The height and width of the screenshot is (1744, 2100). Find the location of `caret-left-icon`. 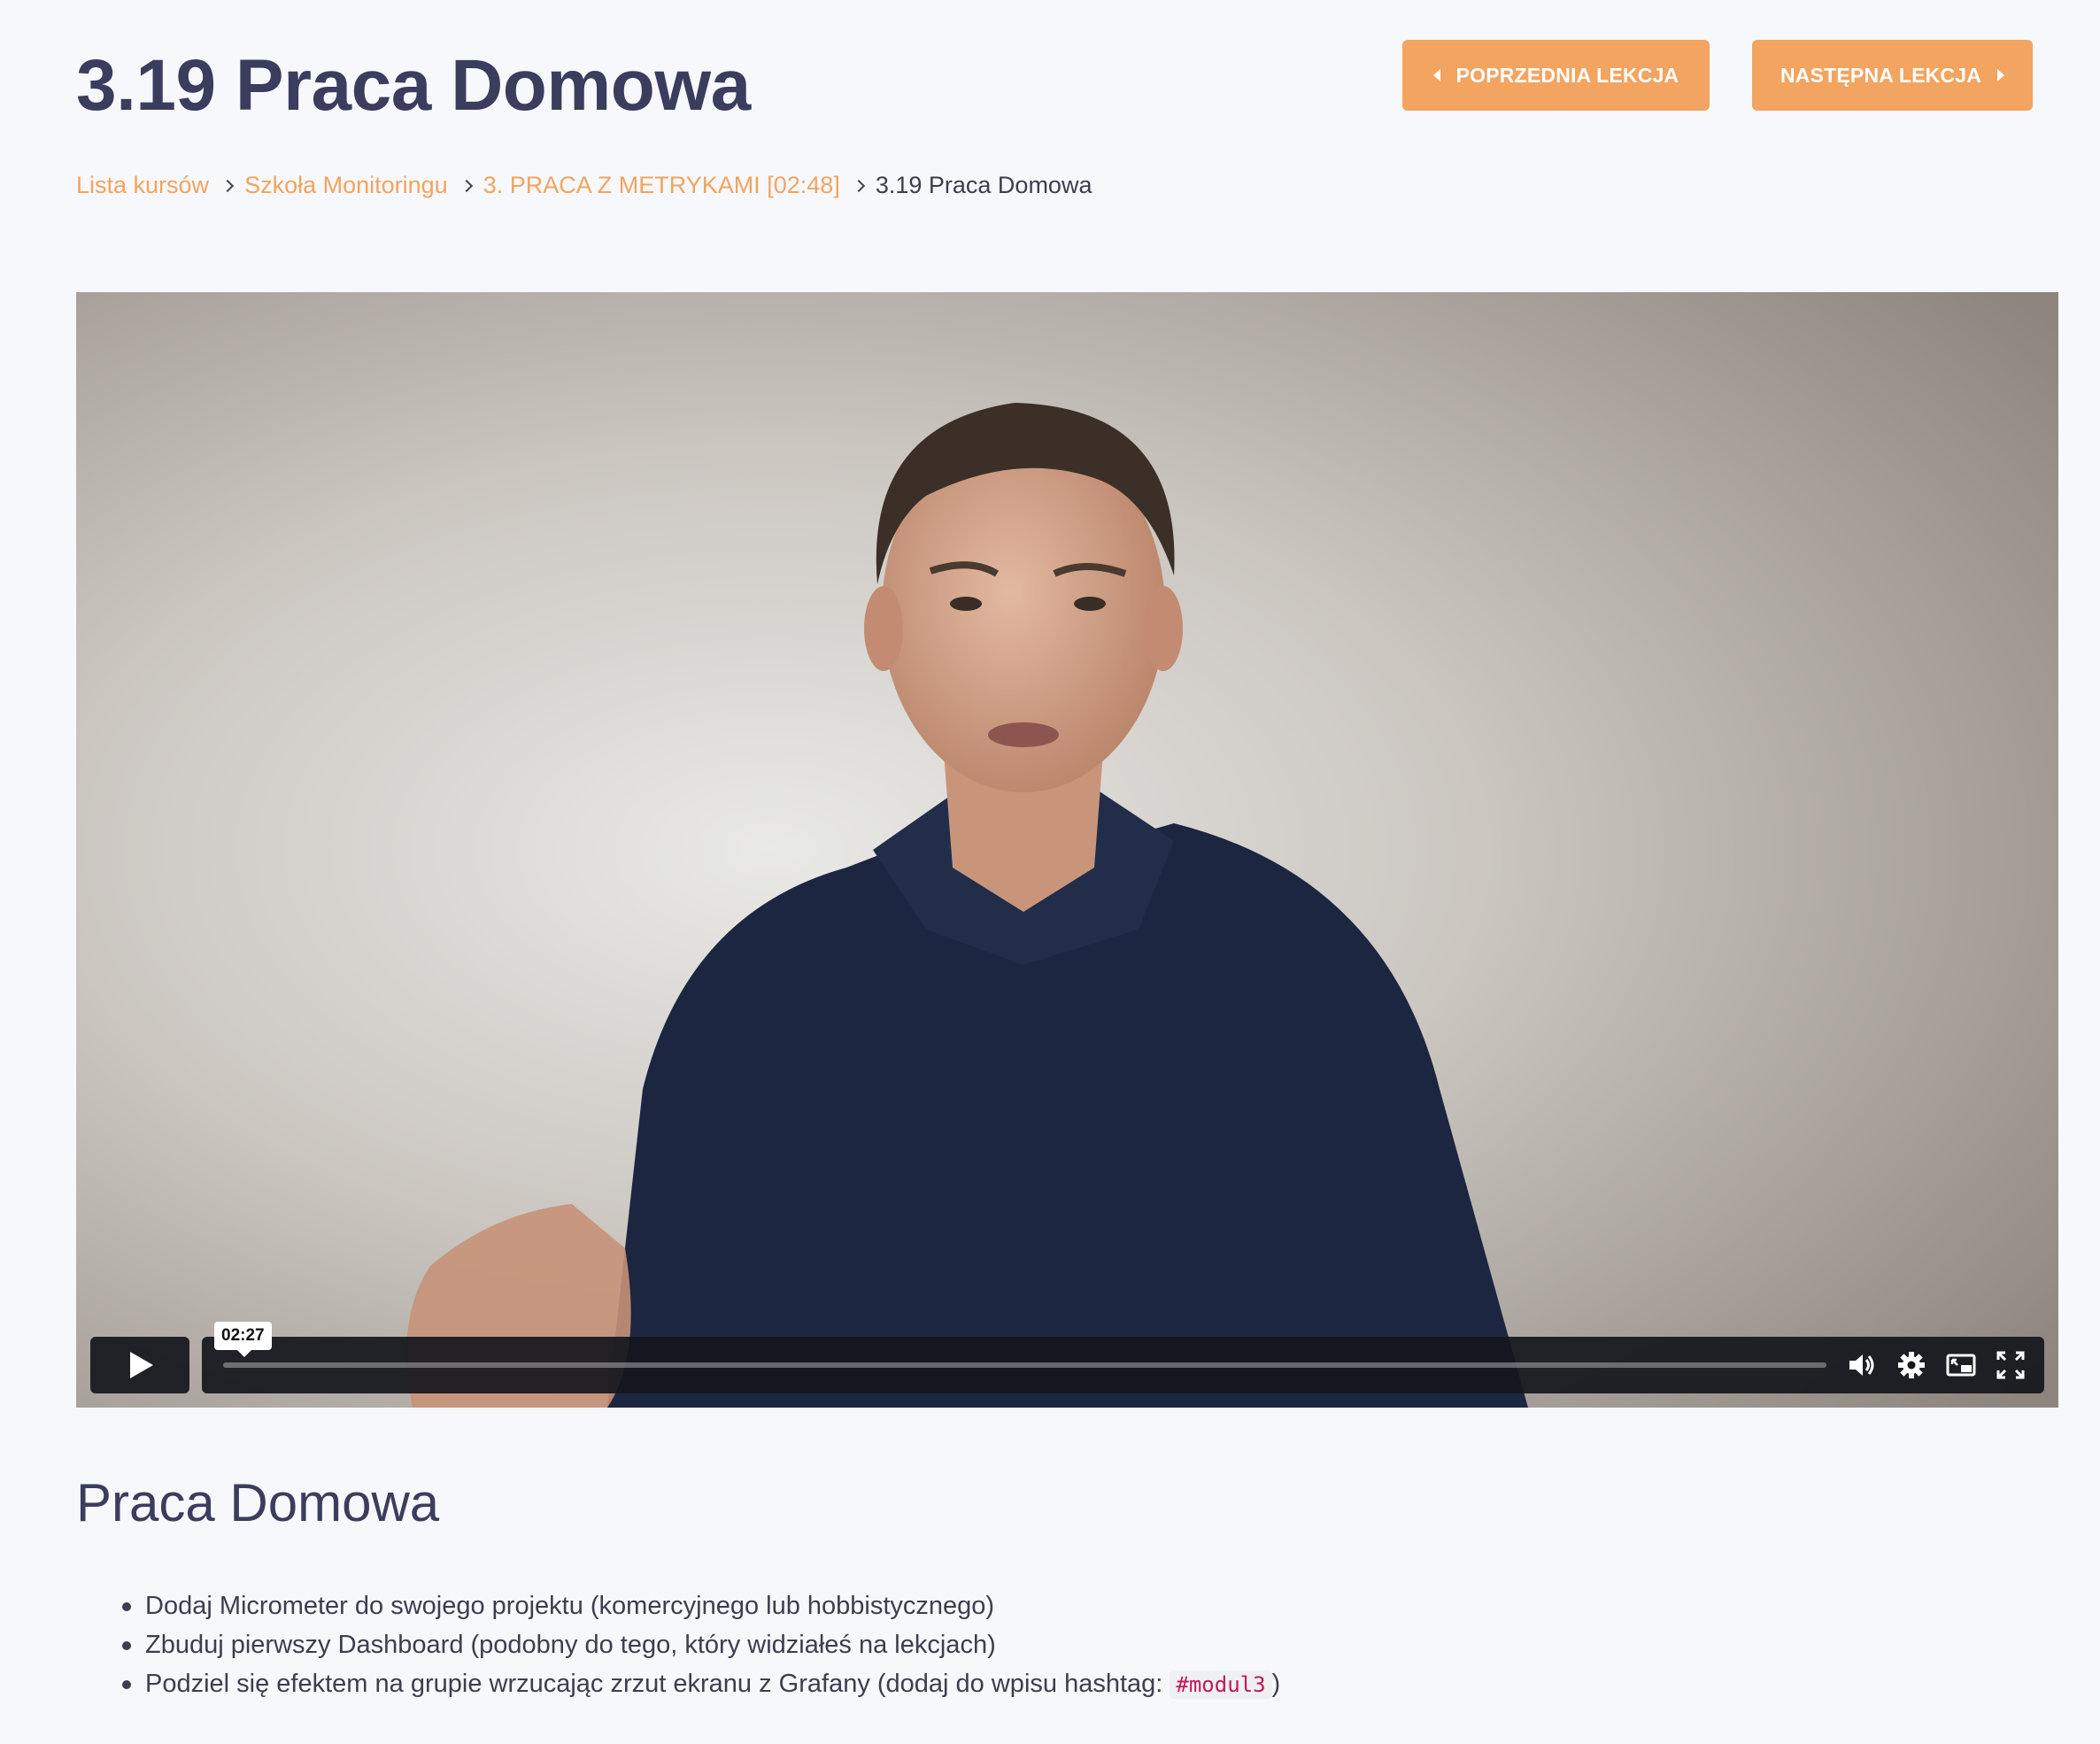

caret-left-icon is located at coordinates (1436, 75).